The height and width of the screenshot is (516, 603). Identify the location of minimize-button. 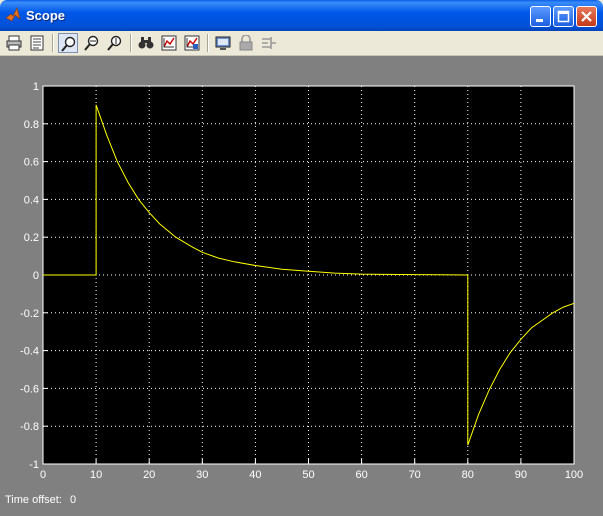
(540, 16).